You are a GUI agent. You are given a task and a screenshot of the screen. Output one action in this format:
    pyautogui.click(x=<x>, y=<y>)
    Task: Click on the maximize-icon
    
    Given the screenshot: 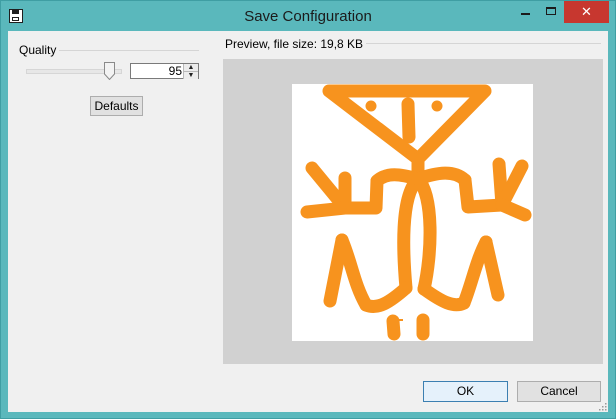 What is the action you would take?
    pyautogui.click(x=551, y=11)
    